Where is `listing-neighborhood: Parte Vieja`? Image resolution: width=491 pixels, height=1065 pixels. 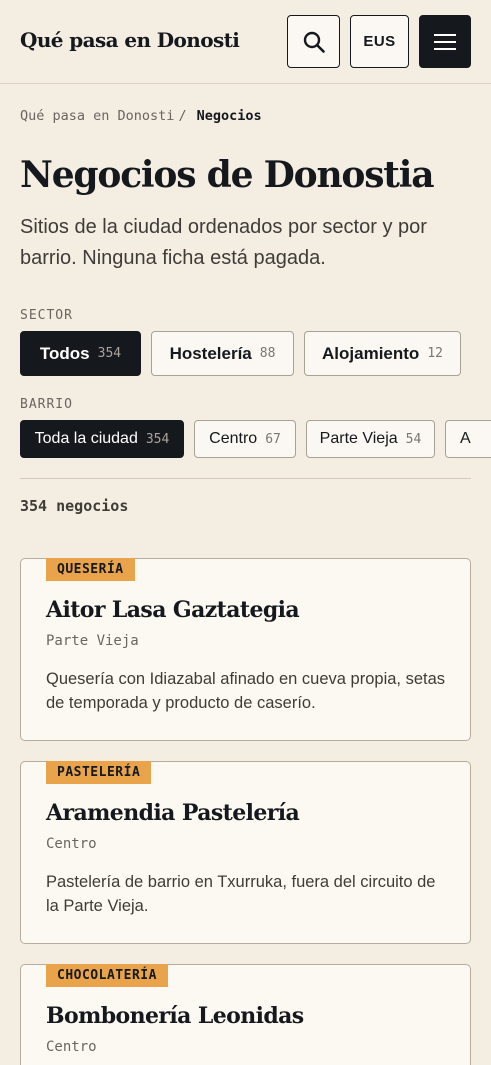 listing-neighborhood: Parte Vieja is located at coordinates (92, 641).